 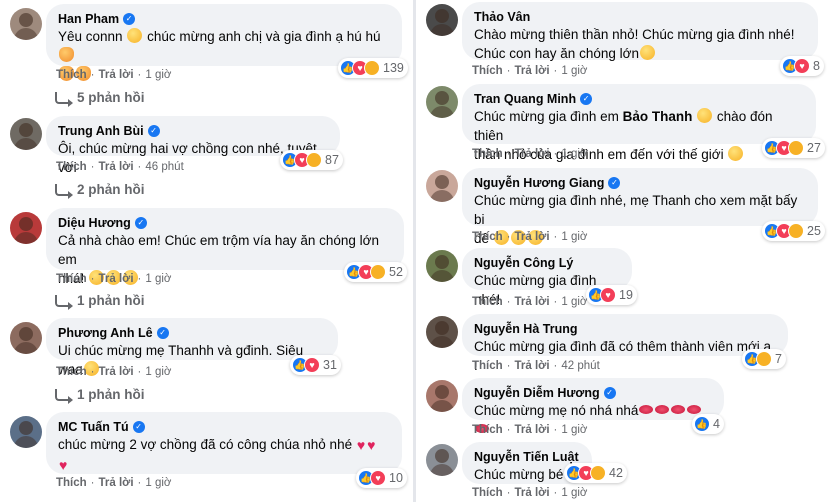 What do you see at coordinates (88, 19) in the screenshot?
I see `commenter-name: Han Pham` at bounding box center [88, 19].